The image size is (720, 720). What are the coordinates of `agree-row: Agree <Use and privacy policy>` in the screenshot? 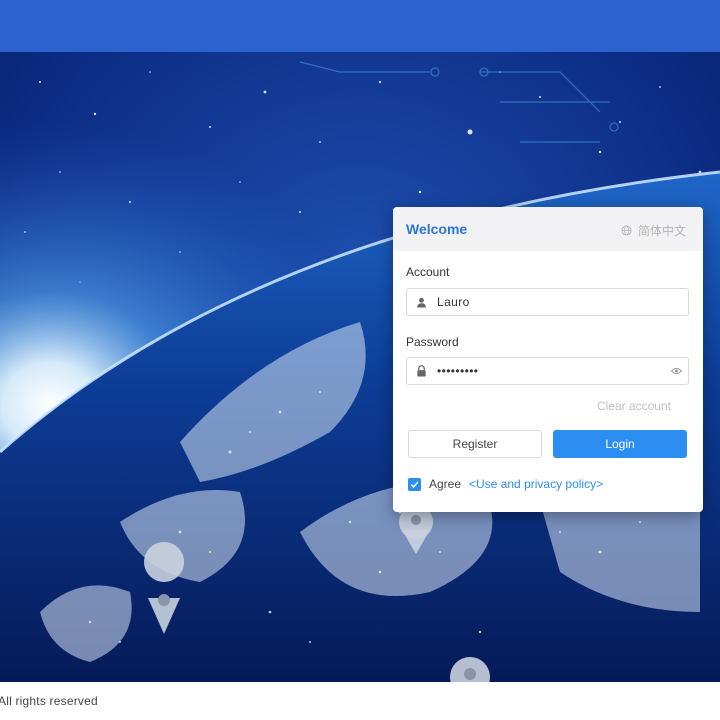 It's located at (505, 484).